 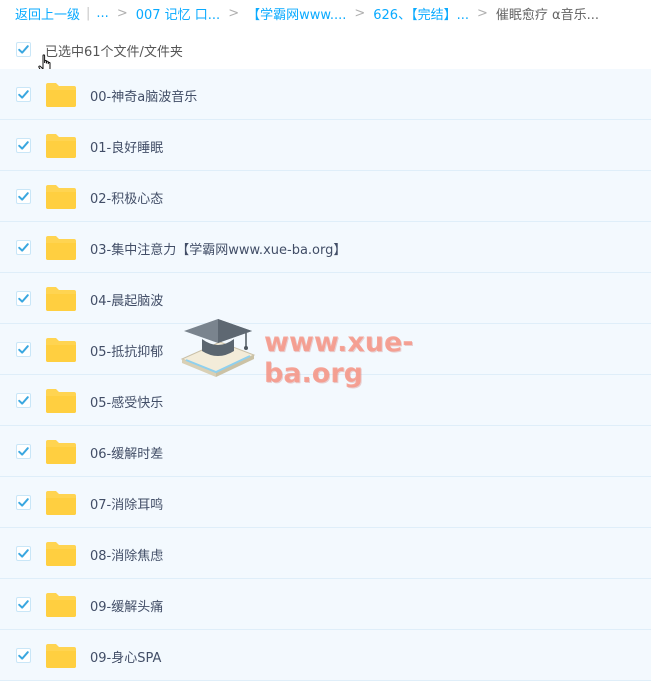 I want to click on list-item: 07-消除耳鸣, so click(x=325, y=502).